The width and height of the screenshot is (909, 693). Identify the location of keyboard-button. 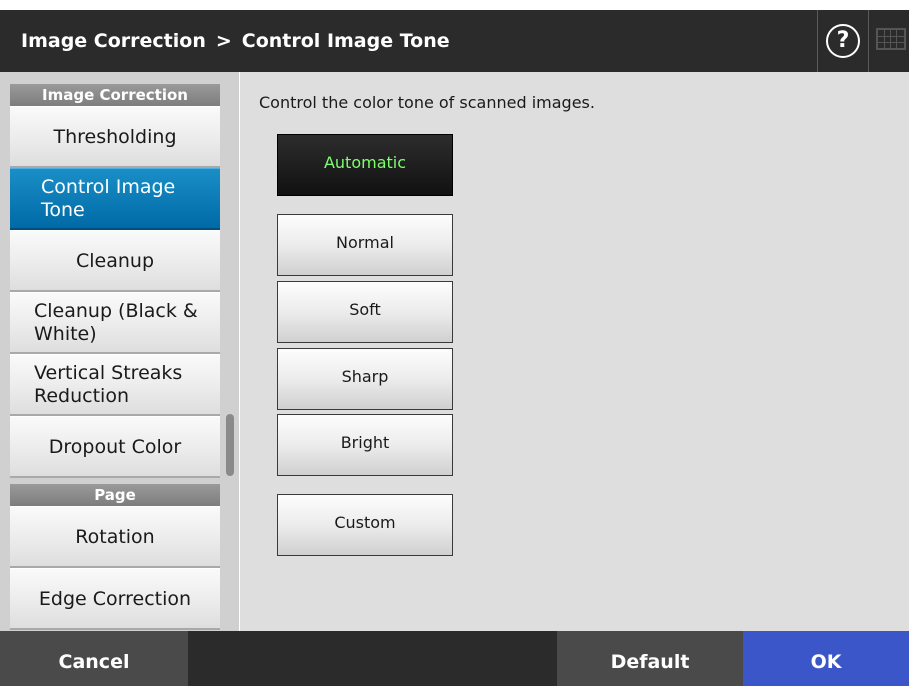
(889, 41).